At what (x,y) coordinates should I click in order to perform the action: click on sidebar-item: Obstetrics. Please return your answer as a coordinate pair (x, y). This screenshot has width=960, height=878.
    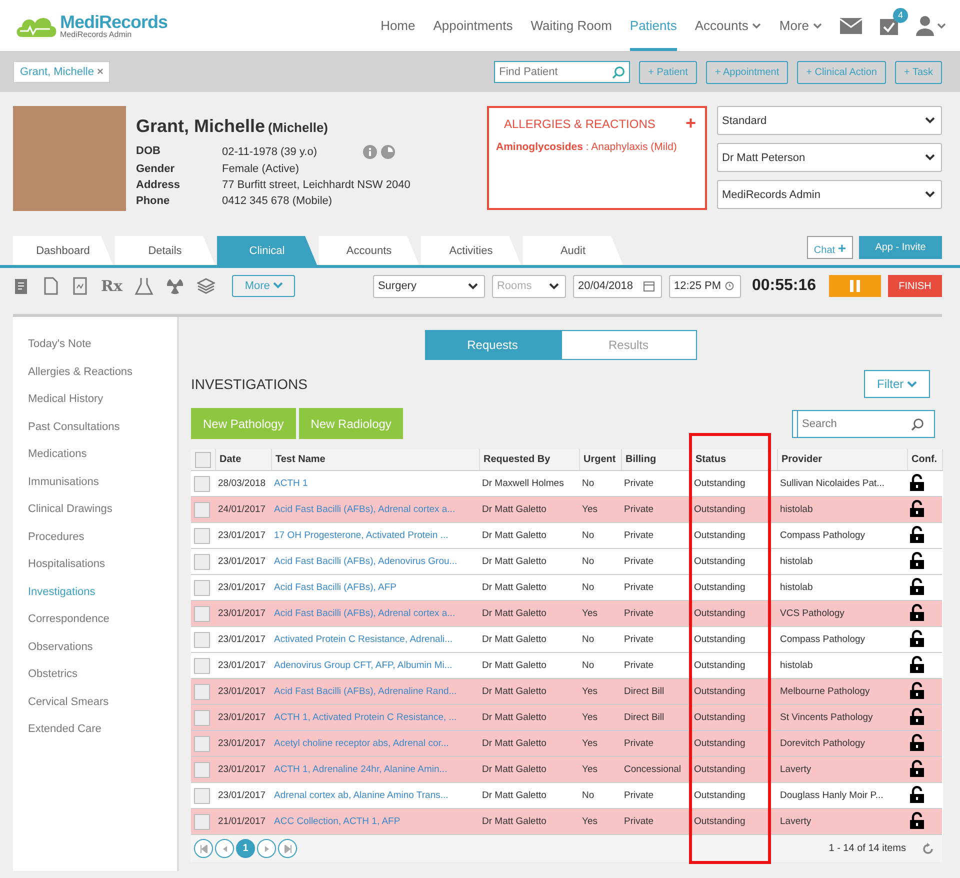
    Looking at the image, I should click on (102, 674).